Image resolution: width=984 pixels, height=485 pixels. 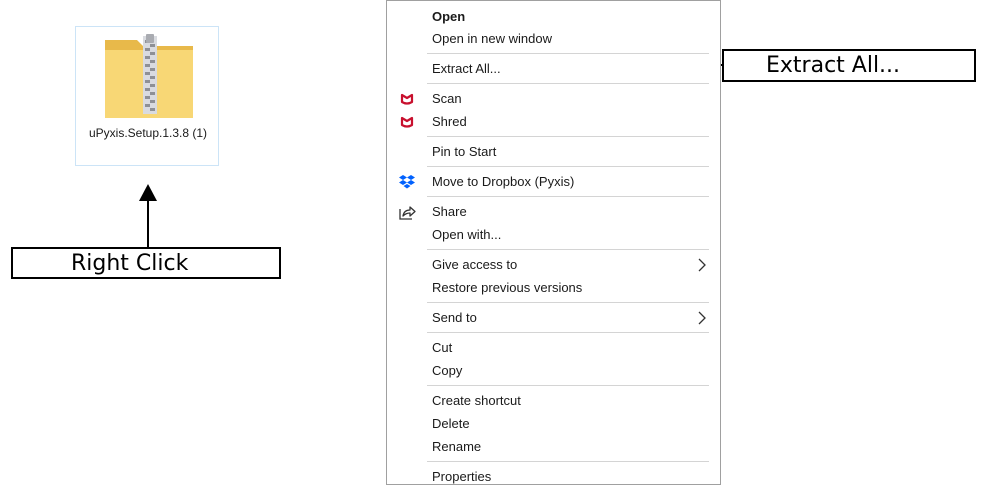 What do you see at coordinates (462, 476) in the screenshot?
I see `menu-item-label: Properties` at bounding box center [462, 476].